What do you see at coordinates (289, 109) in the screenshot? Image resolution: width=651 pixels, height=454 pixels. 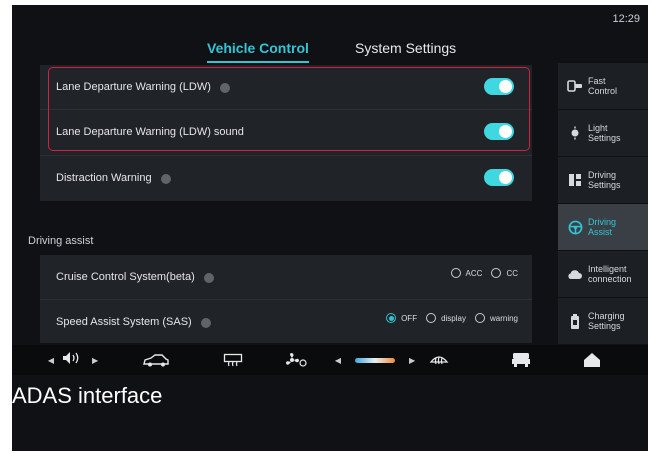 I see `highlight-box` at bounding box center [289, 109].